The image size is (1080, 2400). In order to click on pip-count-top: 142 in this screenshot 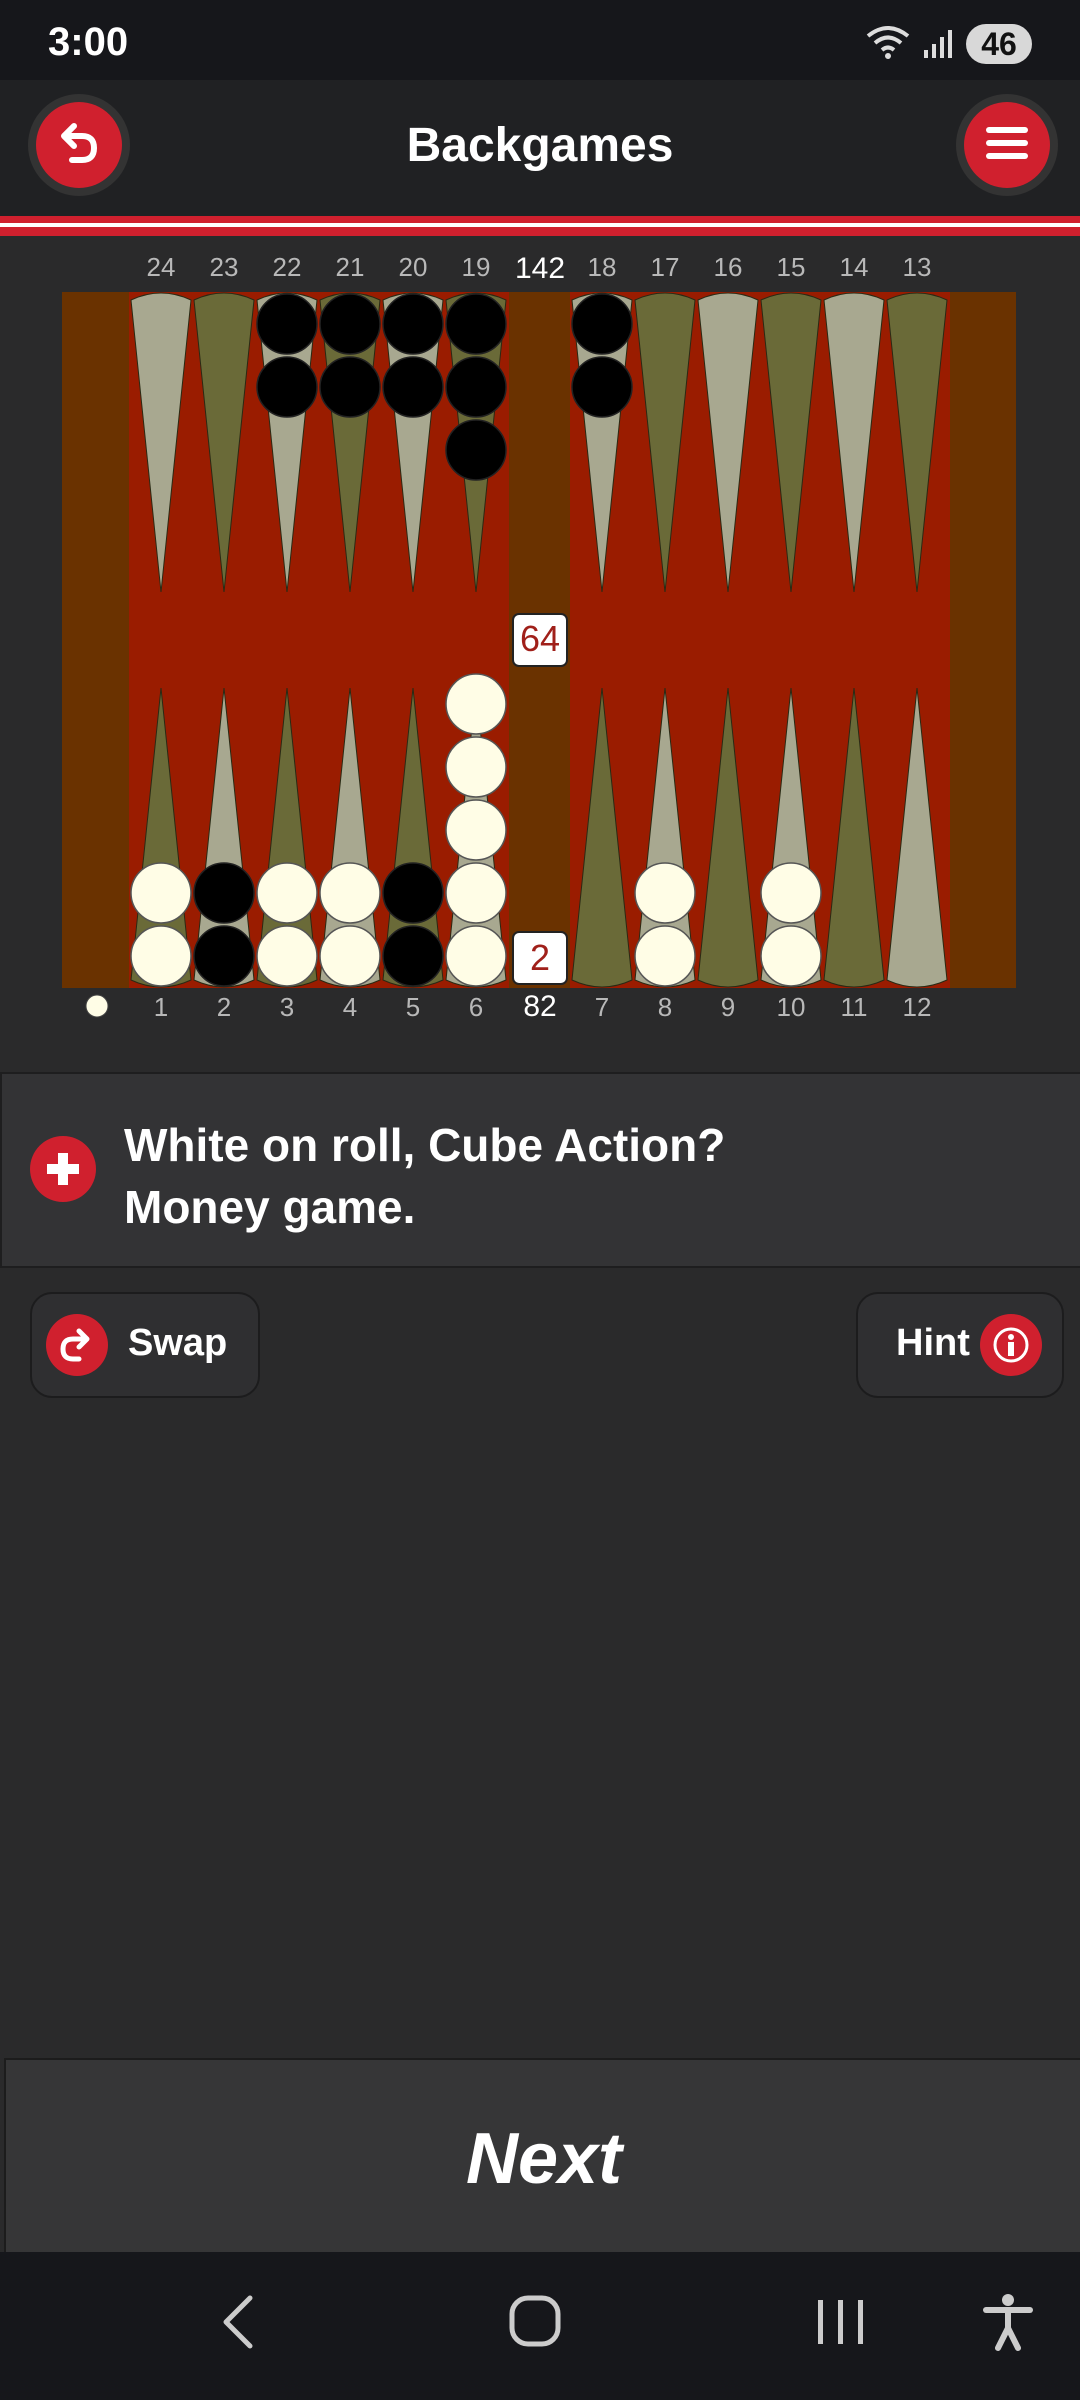, I will do `click(540, 268)`.